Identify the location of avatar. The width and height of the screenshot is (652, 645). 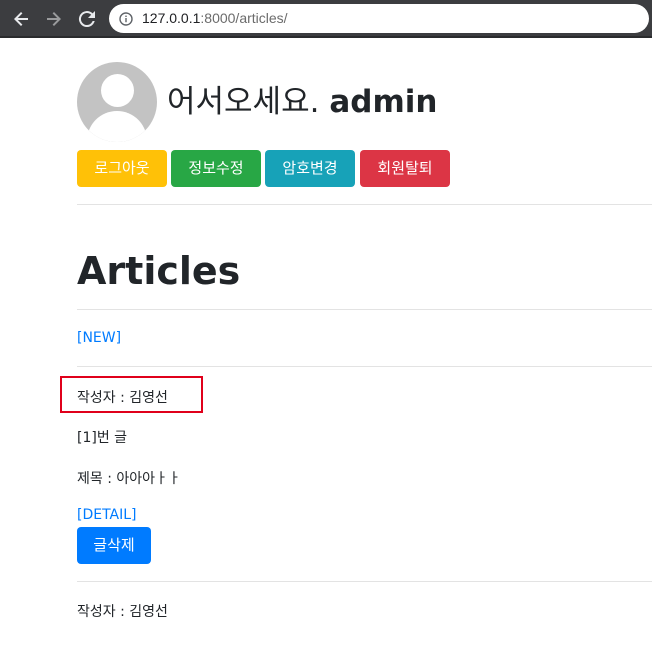
(117, 102).